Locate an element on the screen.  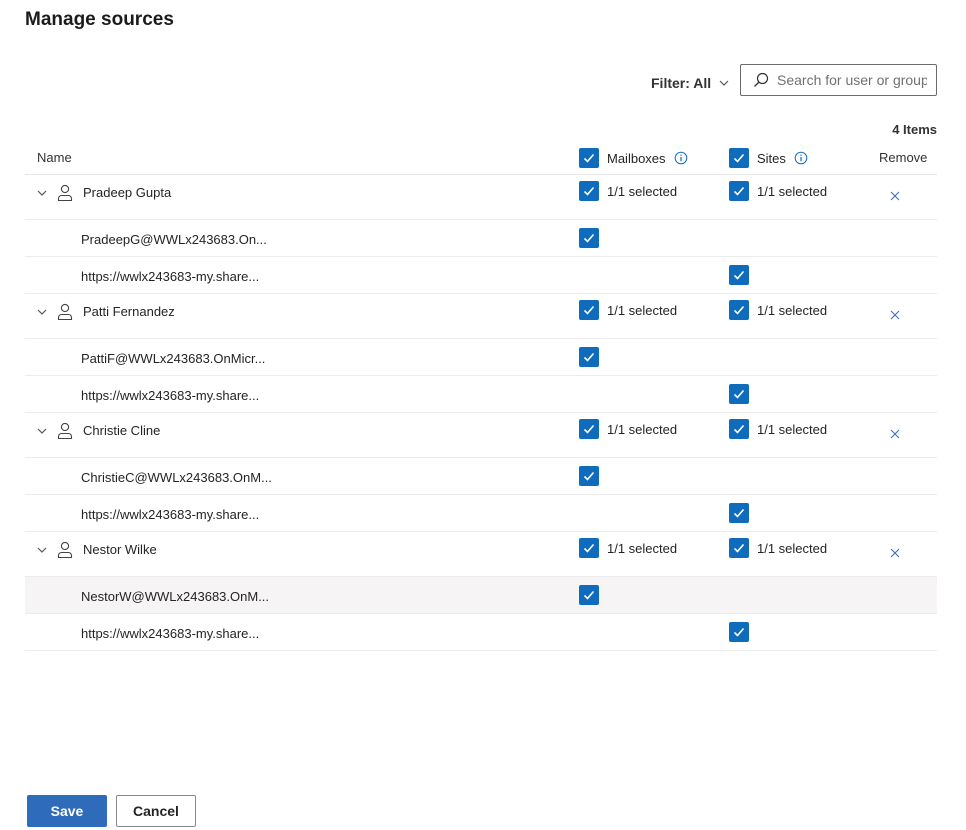
user-row: Christie Cline 1/1 selected 1/1 selected is located at coordinates (481, 435).